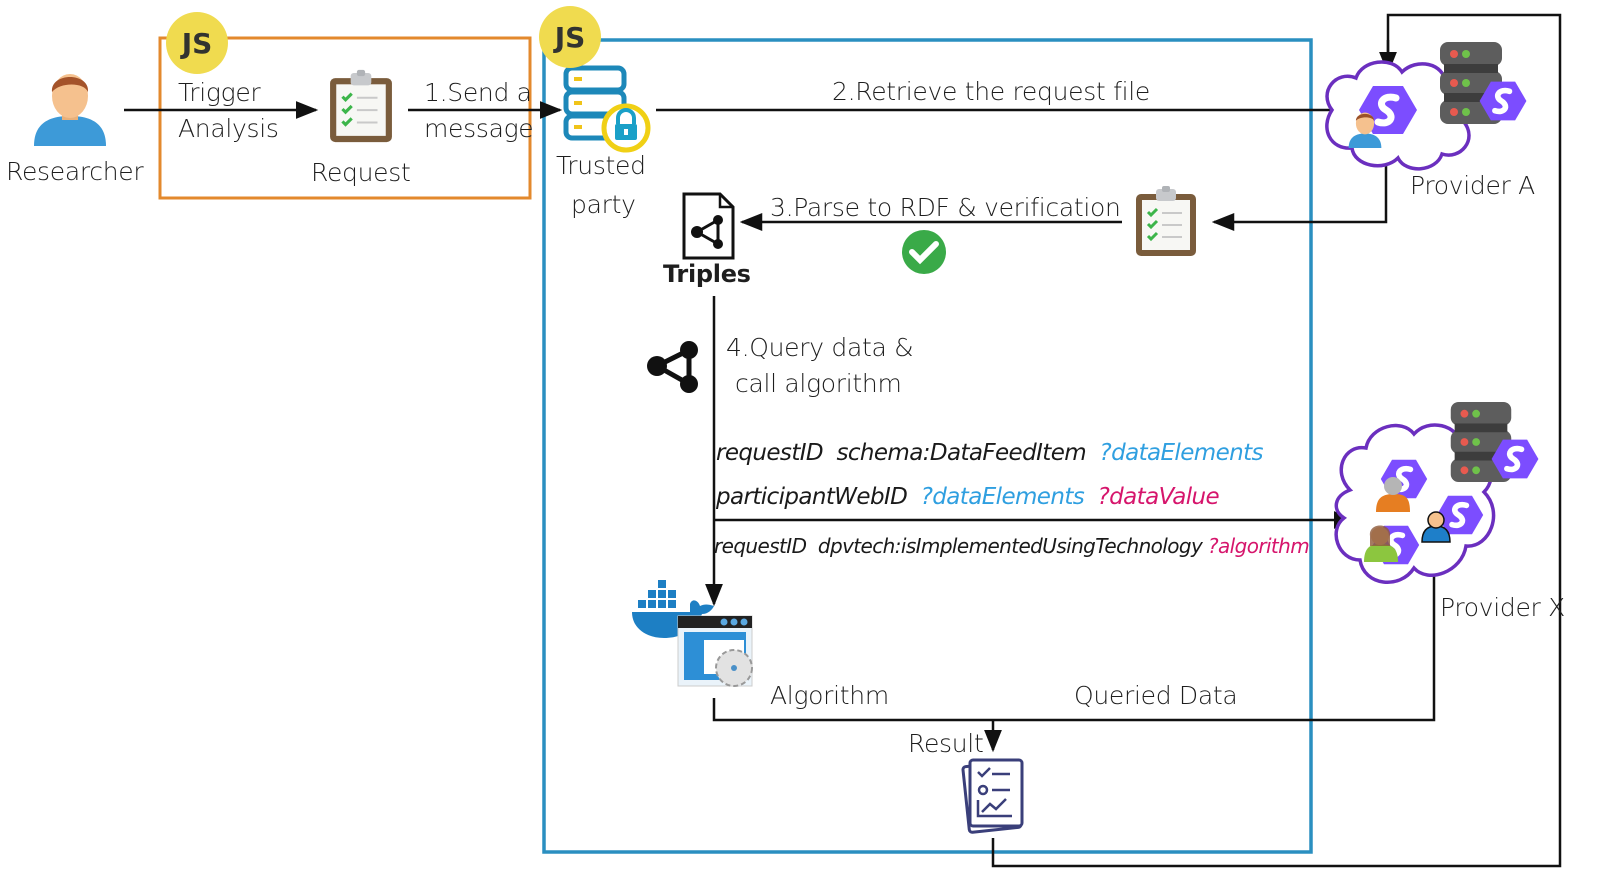 This screenshot has height=893, width=1602. I want to click on query-3-var-algorithm: ?algorithm, so click(1258, 546).